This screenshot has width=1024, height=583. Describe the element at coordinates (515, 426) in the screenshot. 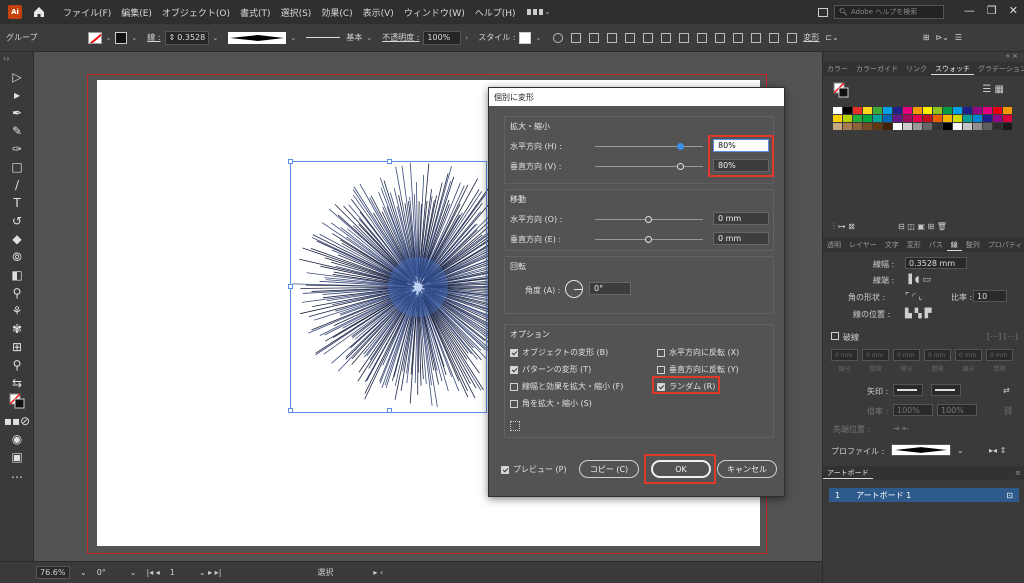

I see `reference-point-icon` at that location.